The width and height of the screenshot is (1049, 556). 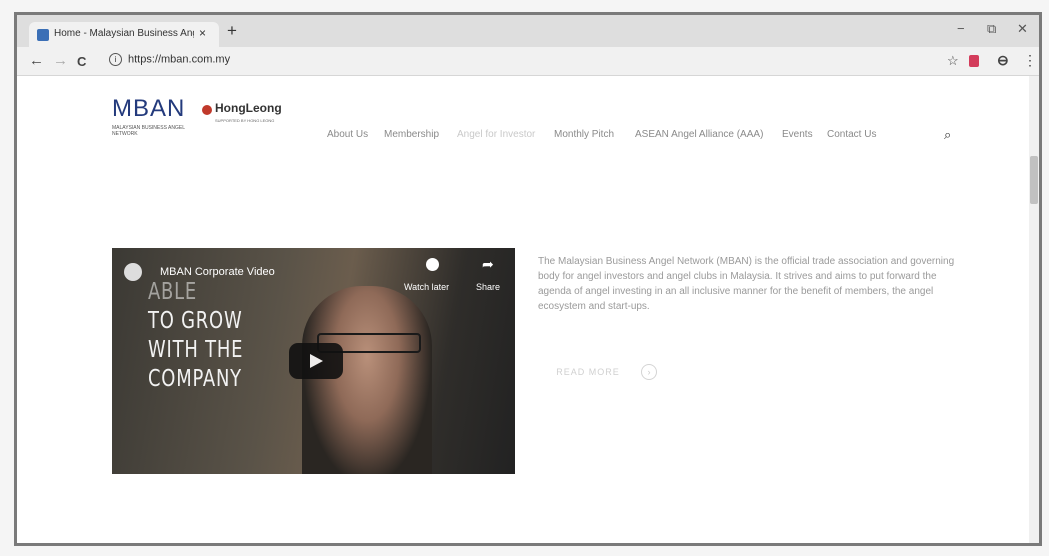 I want to click on watch-later-button: Watch later, so click(x=426, y=287).